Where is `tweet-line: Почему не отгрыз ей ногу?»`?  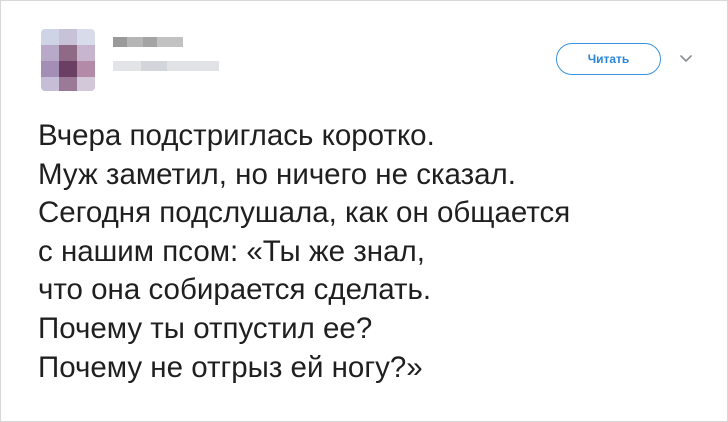
tweet-line: Почему не отгрыз ей ногу?» is located at coordinates (230, 367).